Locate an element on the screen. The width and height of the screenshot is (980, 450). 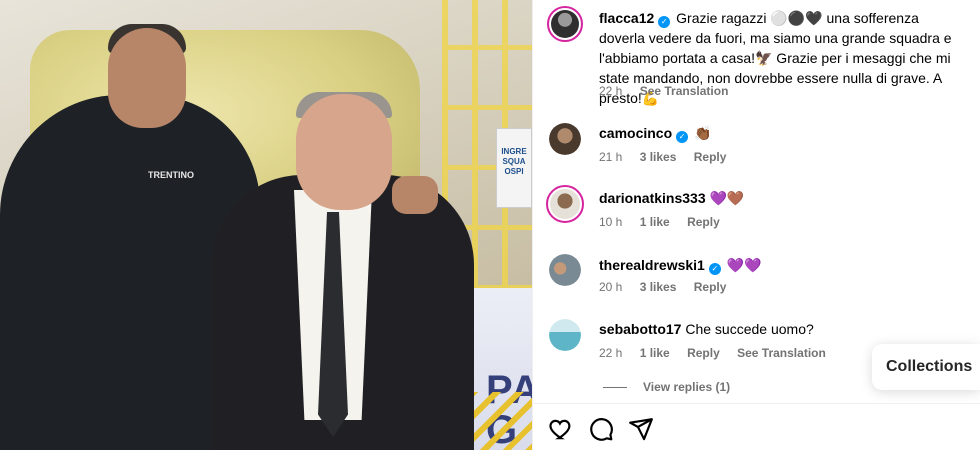
comment-time: 10 h is located at coordinates (610, 222).